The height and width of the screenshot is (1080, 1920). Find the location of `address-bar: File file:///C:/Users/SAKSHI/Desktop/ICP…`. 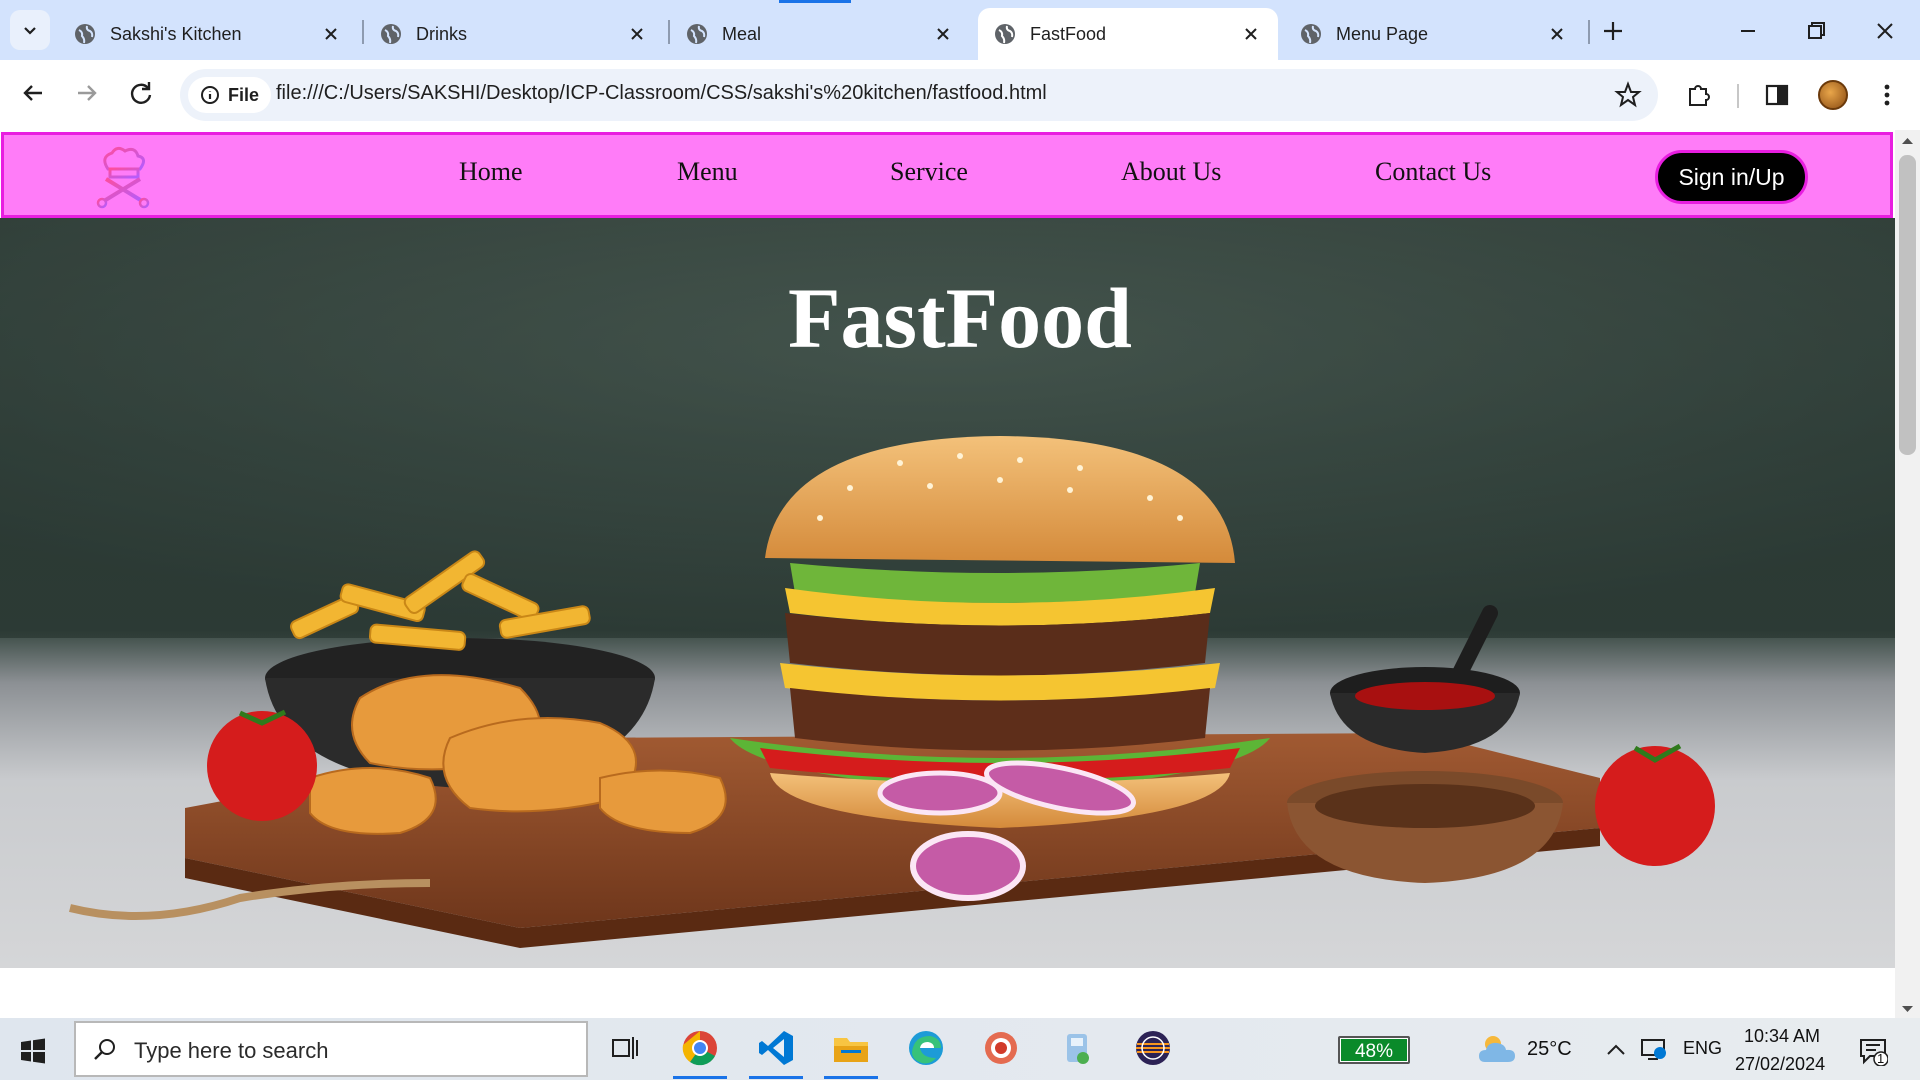

address-bar: File file:///C:/Users/SAKSHI/Desktop/ICP… is located at coordinates (919, 95).